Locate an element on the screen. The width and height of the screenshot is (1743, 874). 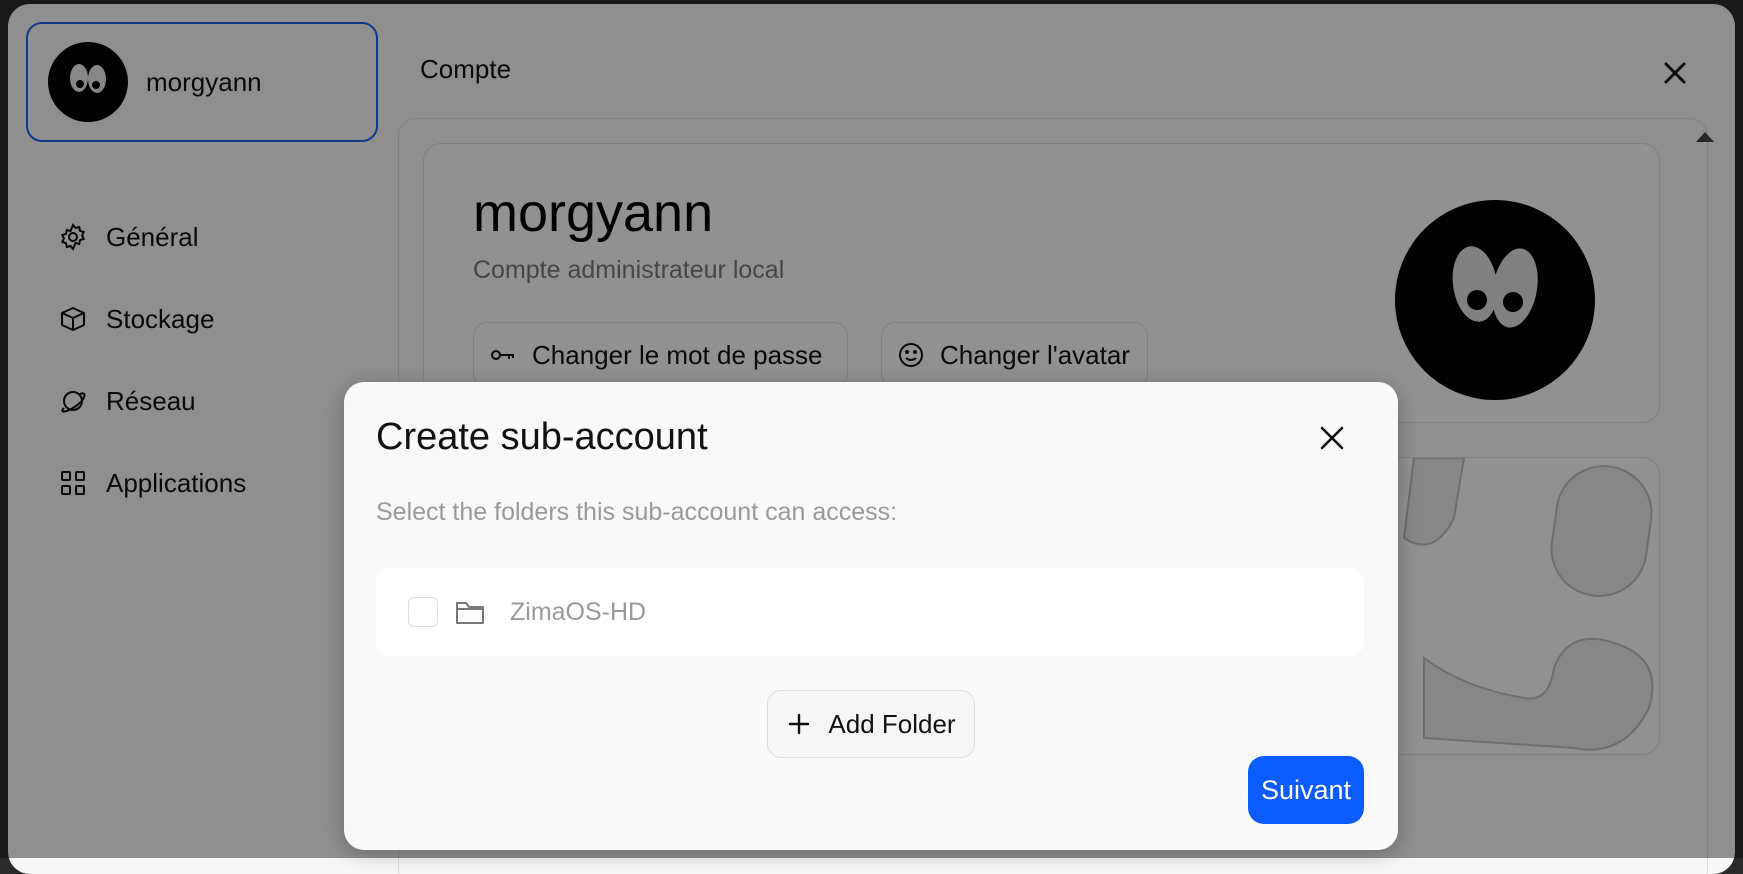
add-folder-button: Add Folder is located at coordinates (871, 724).